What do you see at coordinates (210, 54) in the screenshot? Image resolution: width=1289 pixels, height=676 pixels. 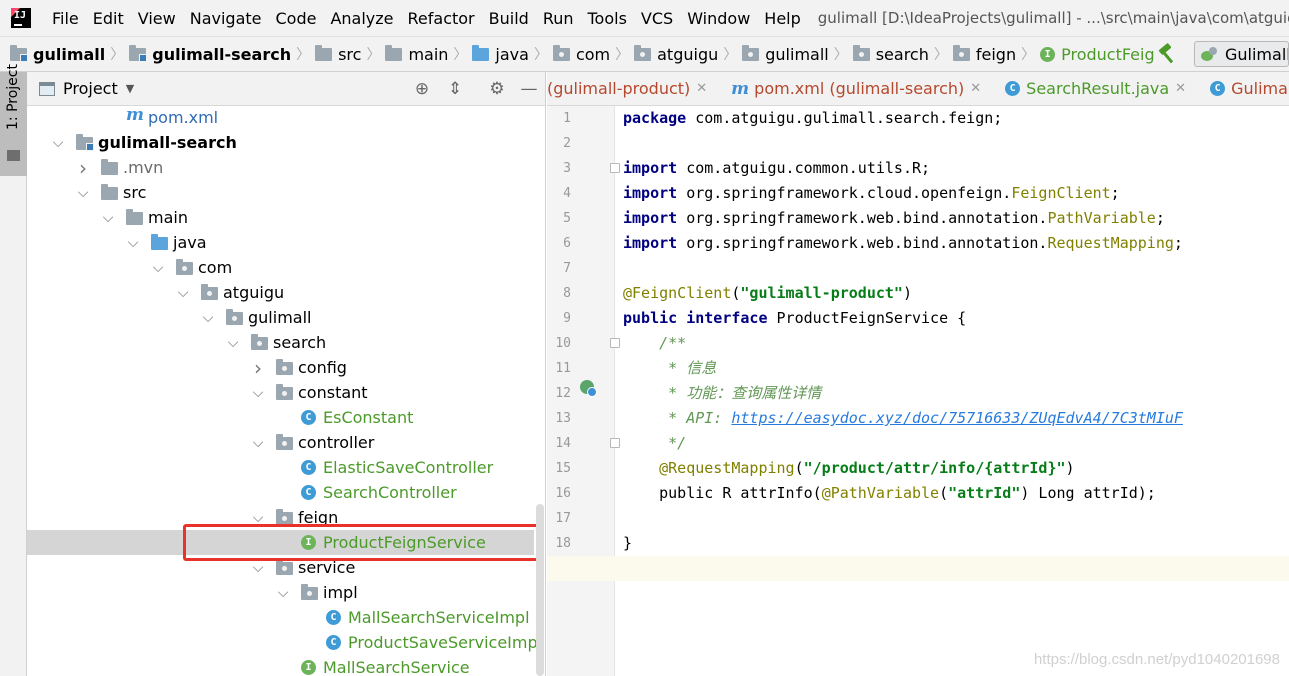 I see `breadcrumb-gulimall-search: gulimall-search` at bounding box center [210, 54].